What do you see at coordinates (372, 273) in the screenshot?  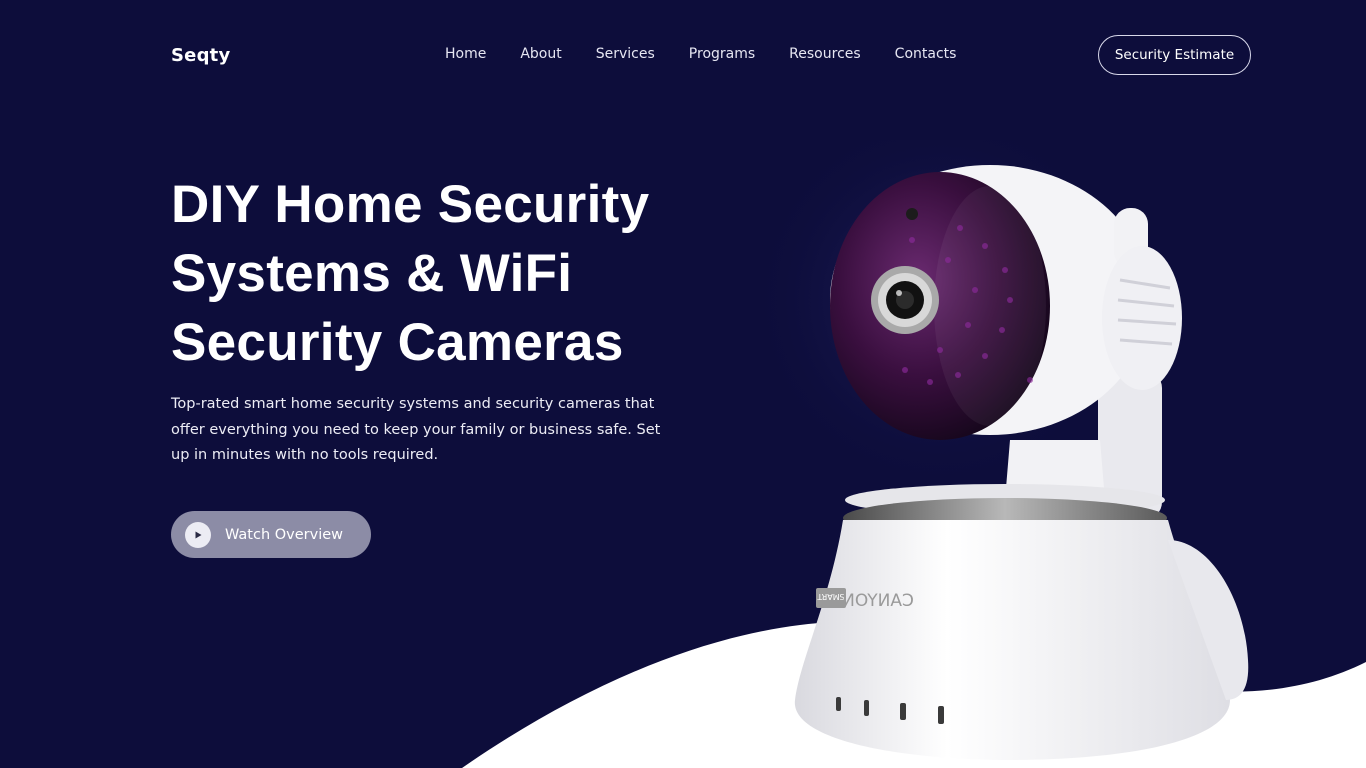 I see `hero-title-line-2: Systems & WiFi` at bounding box center [372, 273].